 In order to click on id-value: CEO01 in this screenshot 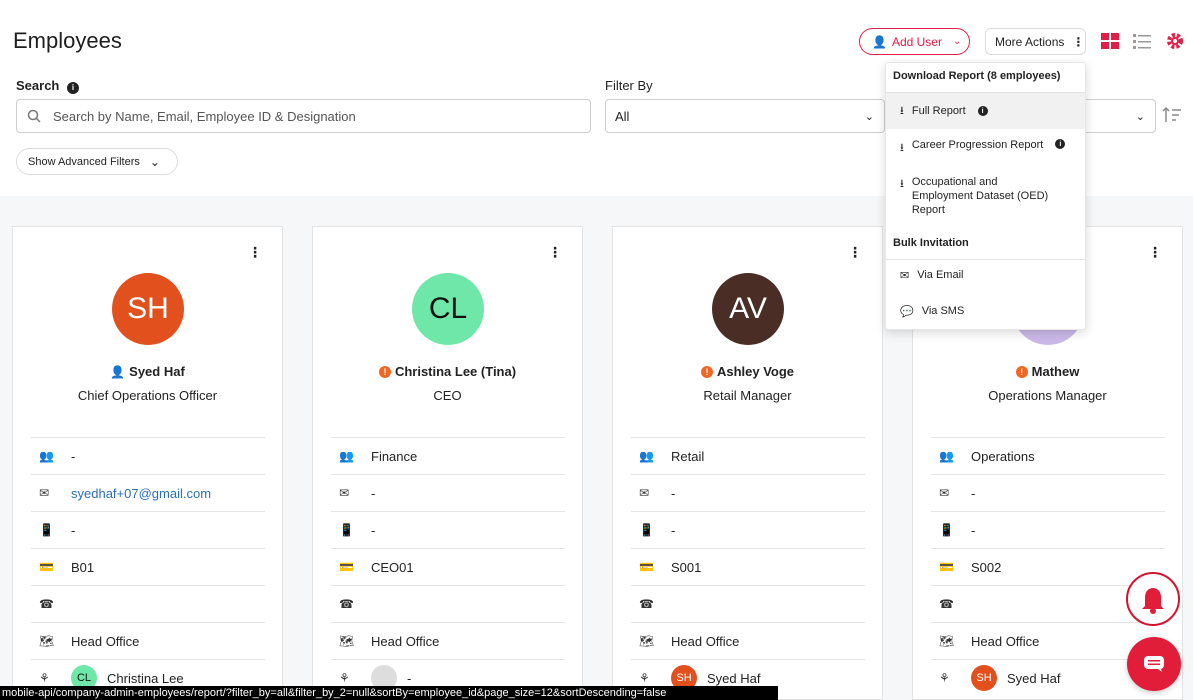, I will do `click(392, 567)`.